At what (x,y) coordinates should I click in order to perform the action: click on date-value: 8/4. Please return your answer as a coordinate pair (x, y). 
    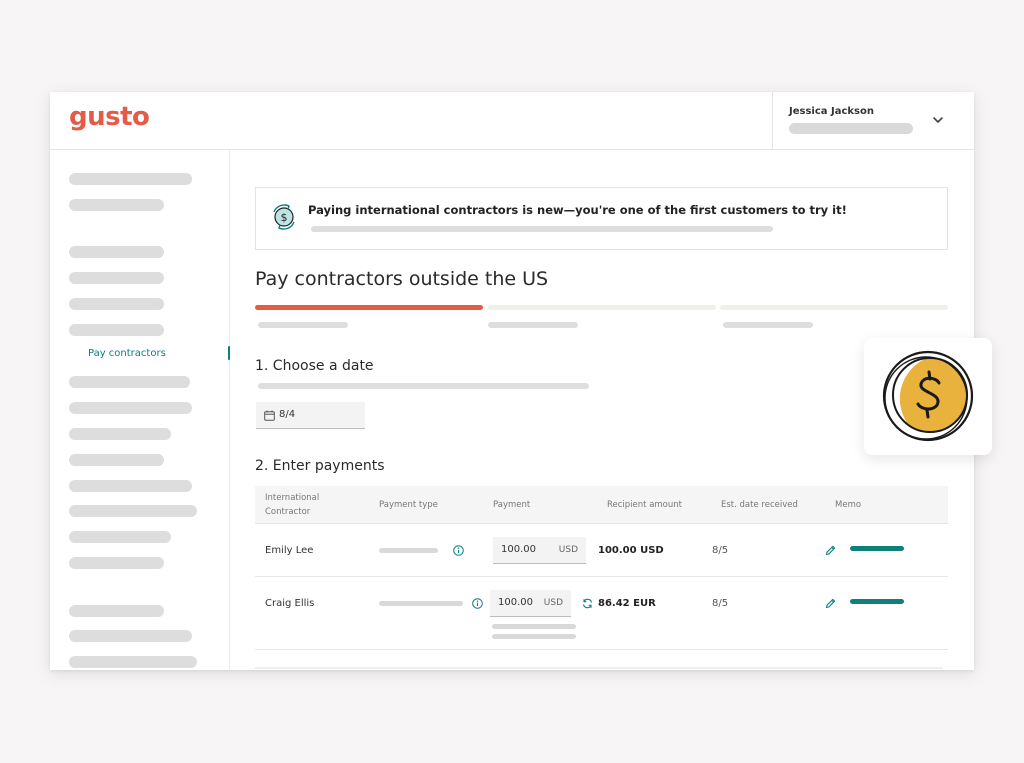
    Looking at the image, I should click on (287, 414).